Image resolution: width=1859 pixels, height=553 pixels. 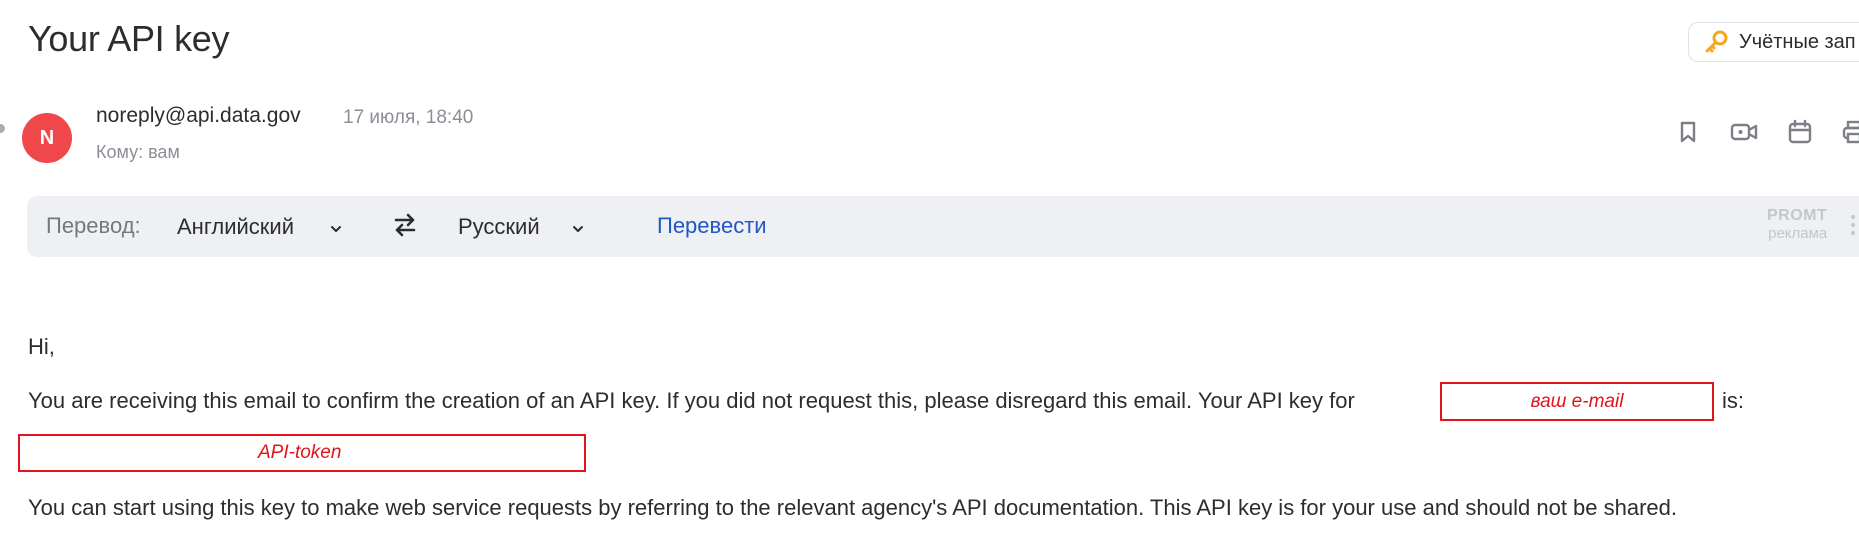 I want to click on body-paragraph-1-tail: is:, so click(x=1733, y=400).